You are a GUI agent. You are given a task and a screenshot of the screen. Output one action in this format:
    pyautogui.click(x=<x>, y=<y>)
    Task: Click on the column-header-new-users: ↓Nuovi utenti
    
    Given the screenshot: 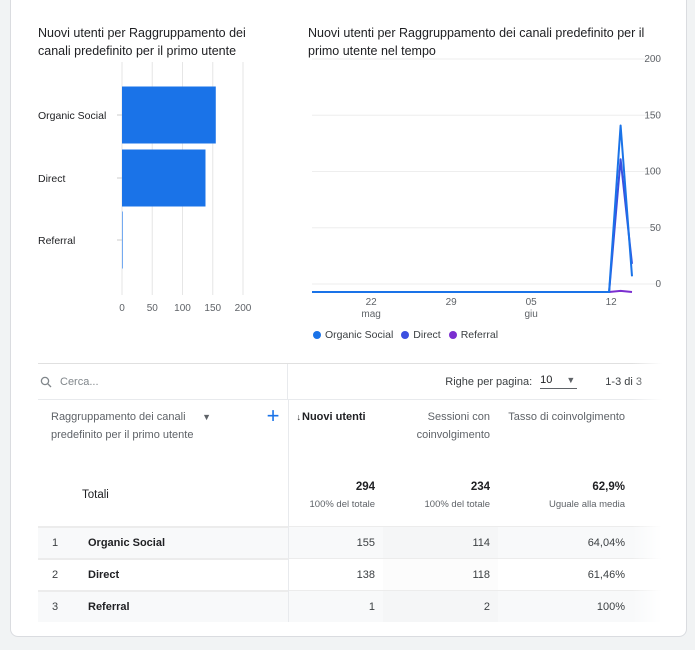 What is the action you would take?
    pyautogui.click(x=335, y=432)
    